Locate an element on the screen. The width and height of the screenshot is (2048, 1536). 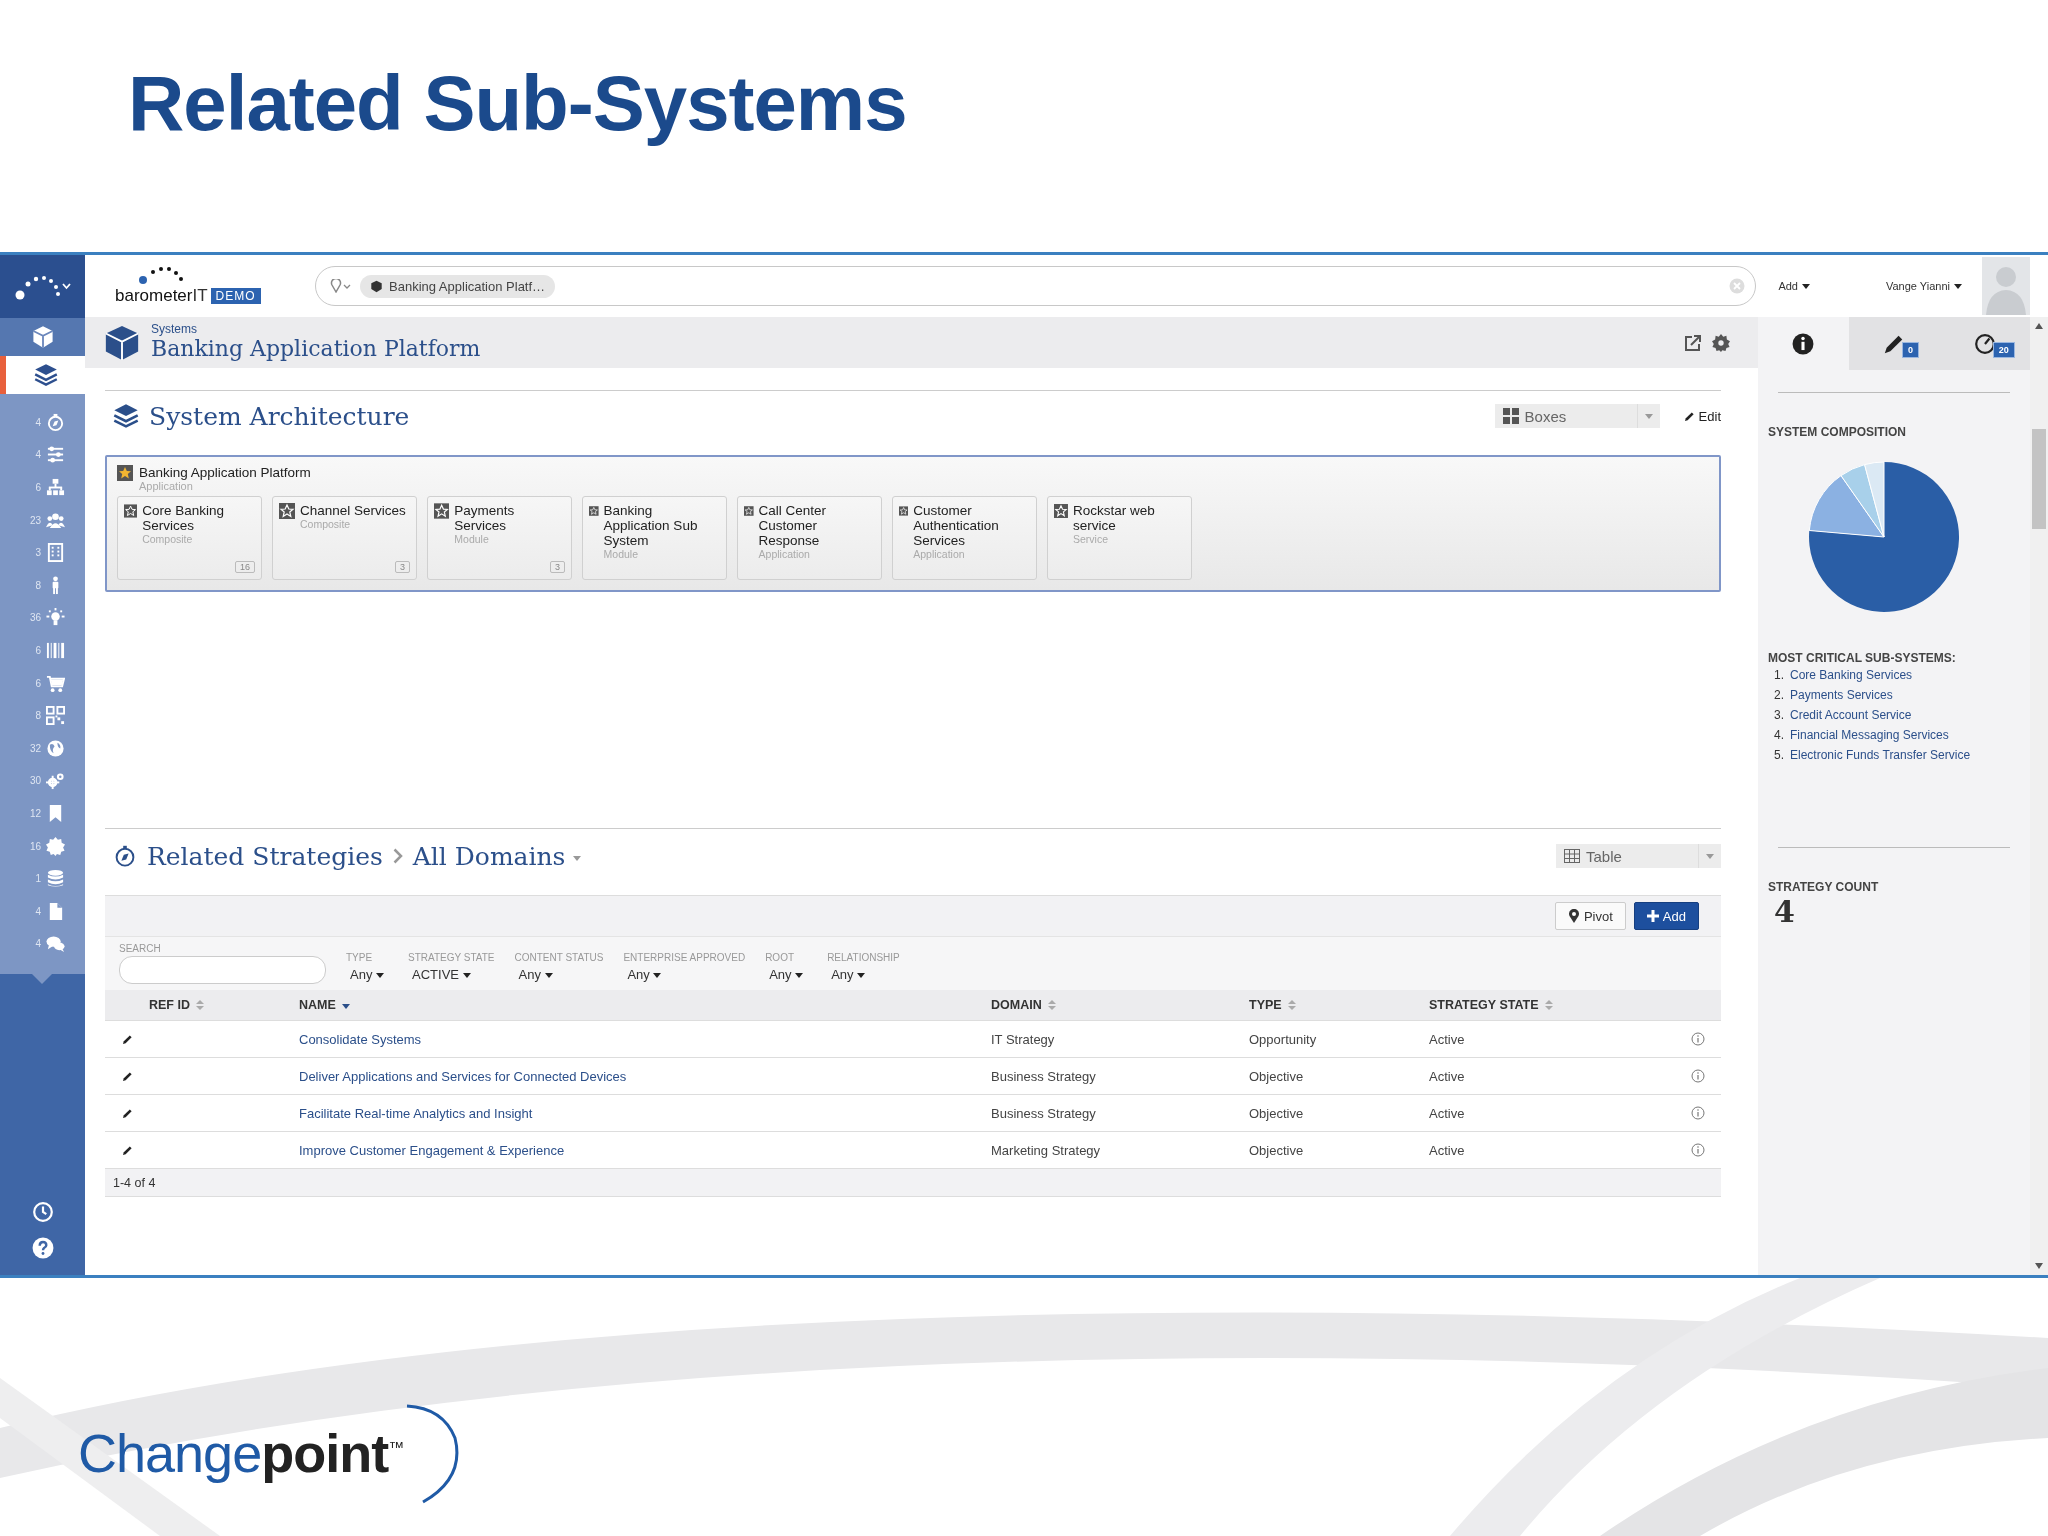
subsystem-box: Core Banking Services Composite 16 is located at coordinates (189, 538).